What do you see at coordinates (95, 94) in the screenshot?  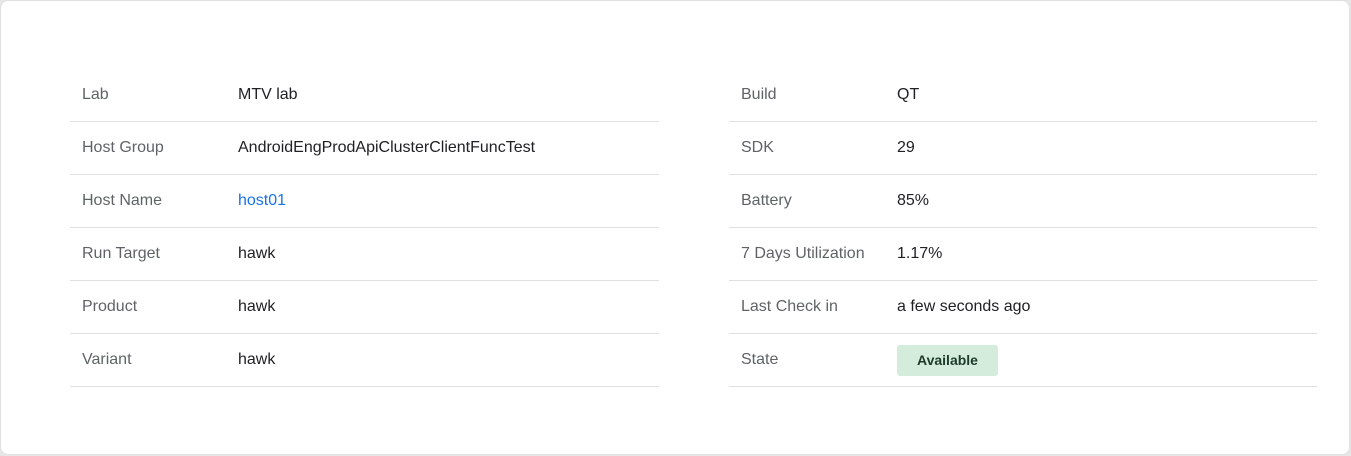 I see `lab-label: Lab` at bounding box center [95, 94].